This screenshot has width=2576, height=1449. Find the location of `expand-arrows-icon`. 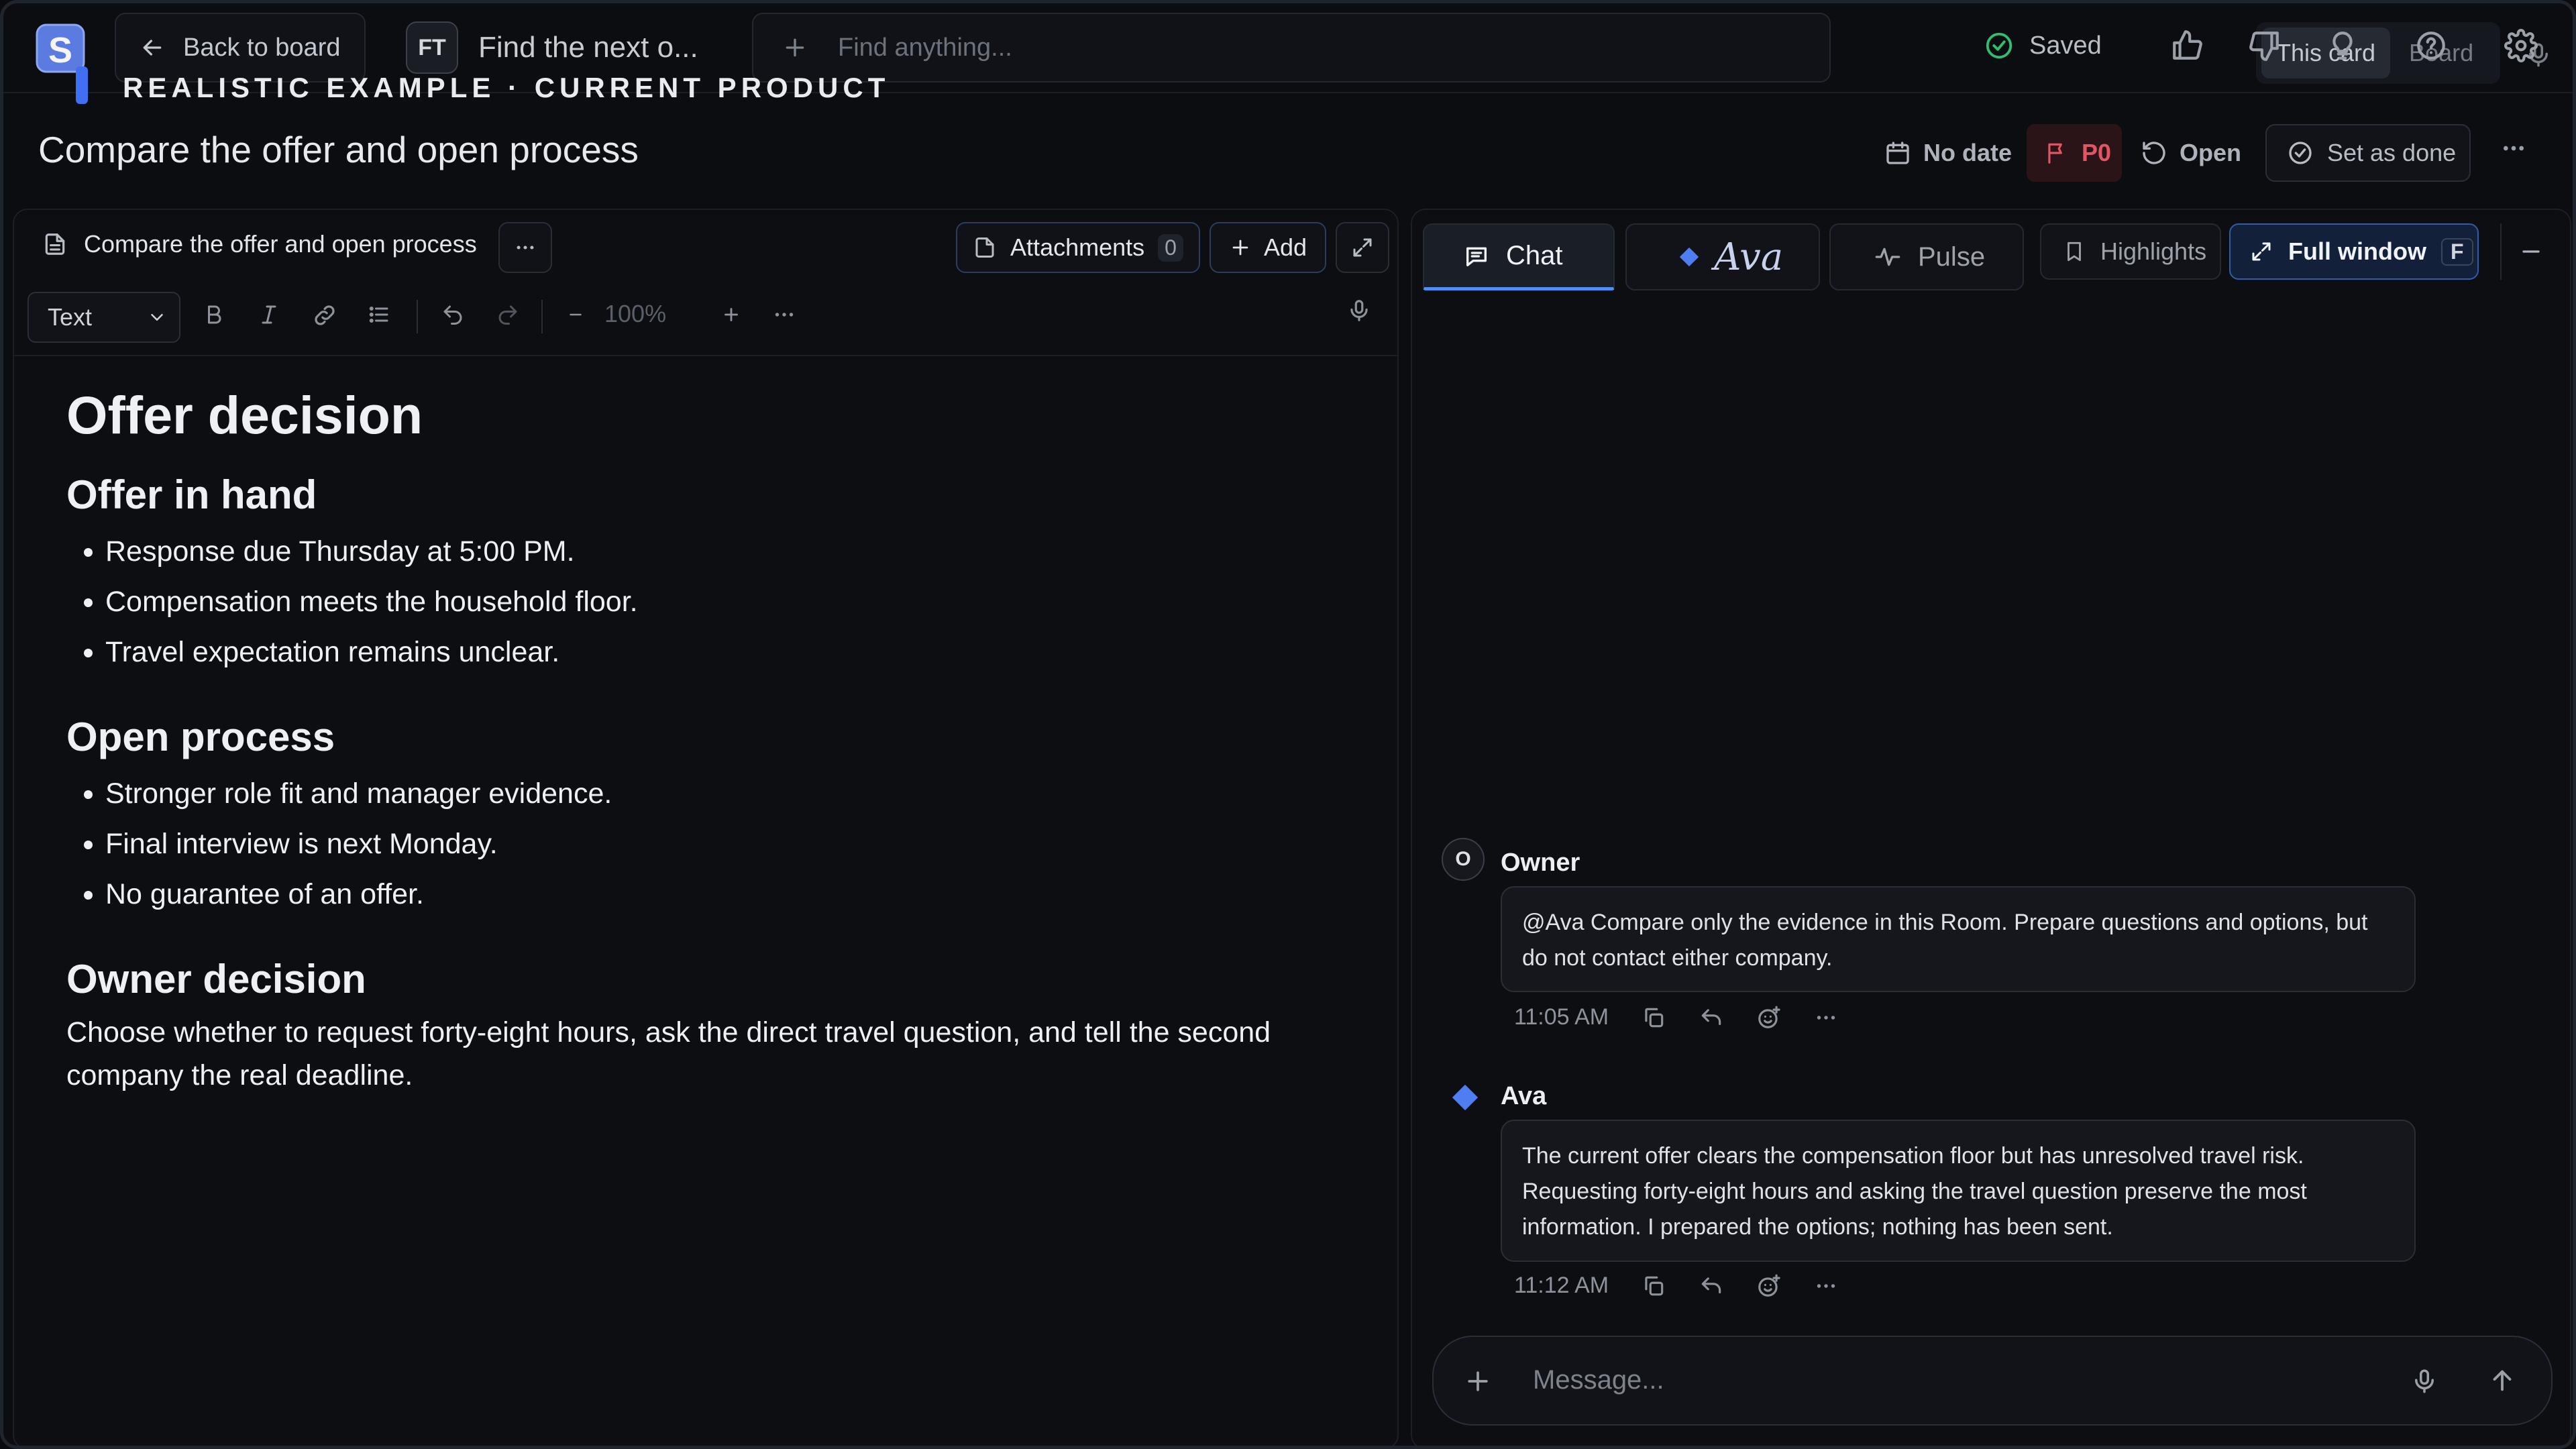

expand-arrows-icon is located at coordinates (2261, 251).